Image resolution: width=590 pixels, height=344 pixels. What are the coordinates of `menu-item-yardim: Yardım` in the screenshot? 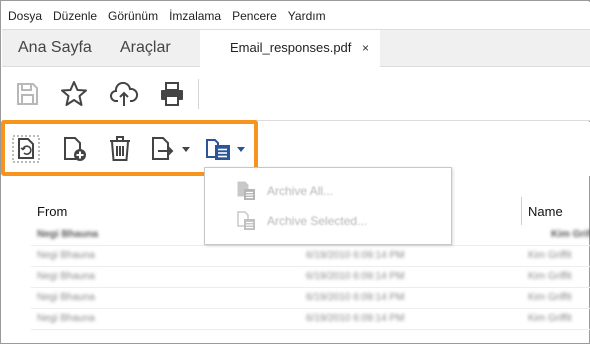 It's located at (307, 16).